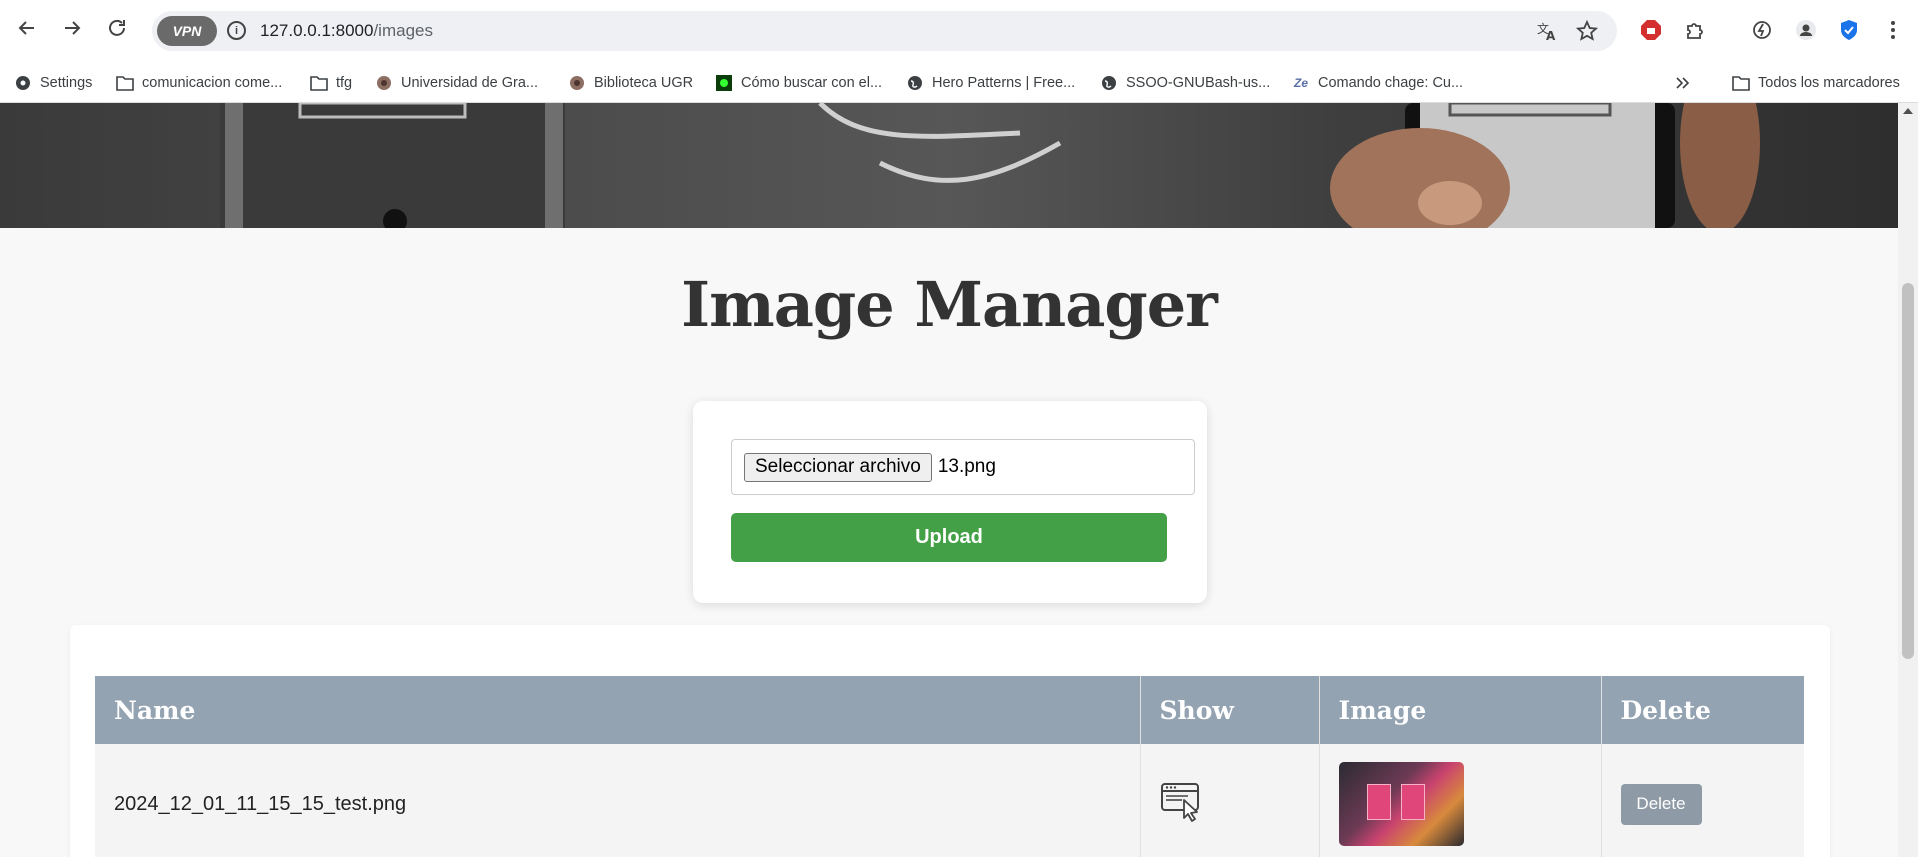 Image resolution: width=1918 pixels, height=857 pixels. I want to click on all-bookmarks-label: Todos los marcadores, so click(1829, 83).